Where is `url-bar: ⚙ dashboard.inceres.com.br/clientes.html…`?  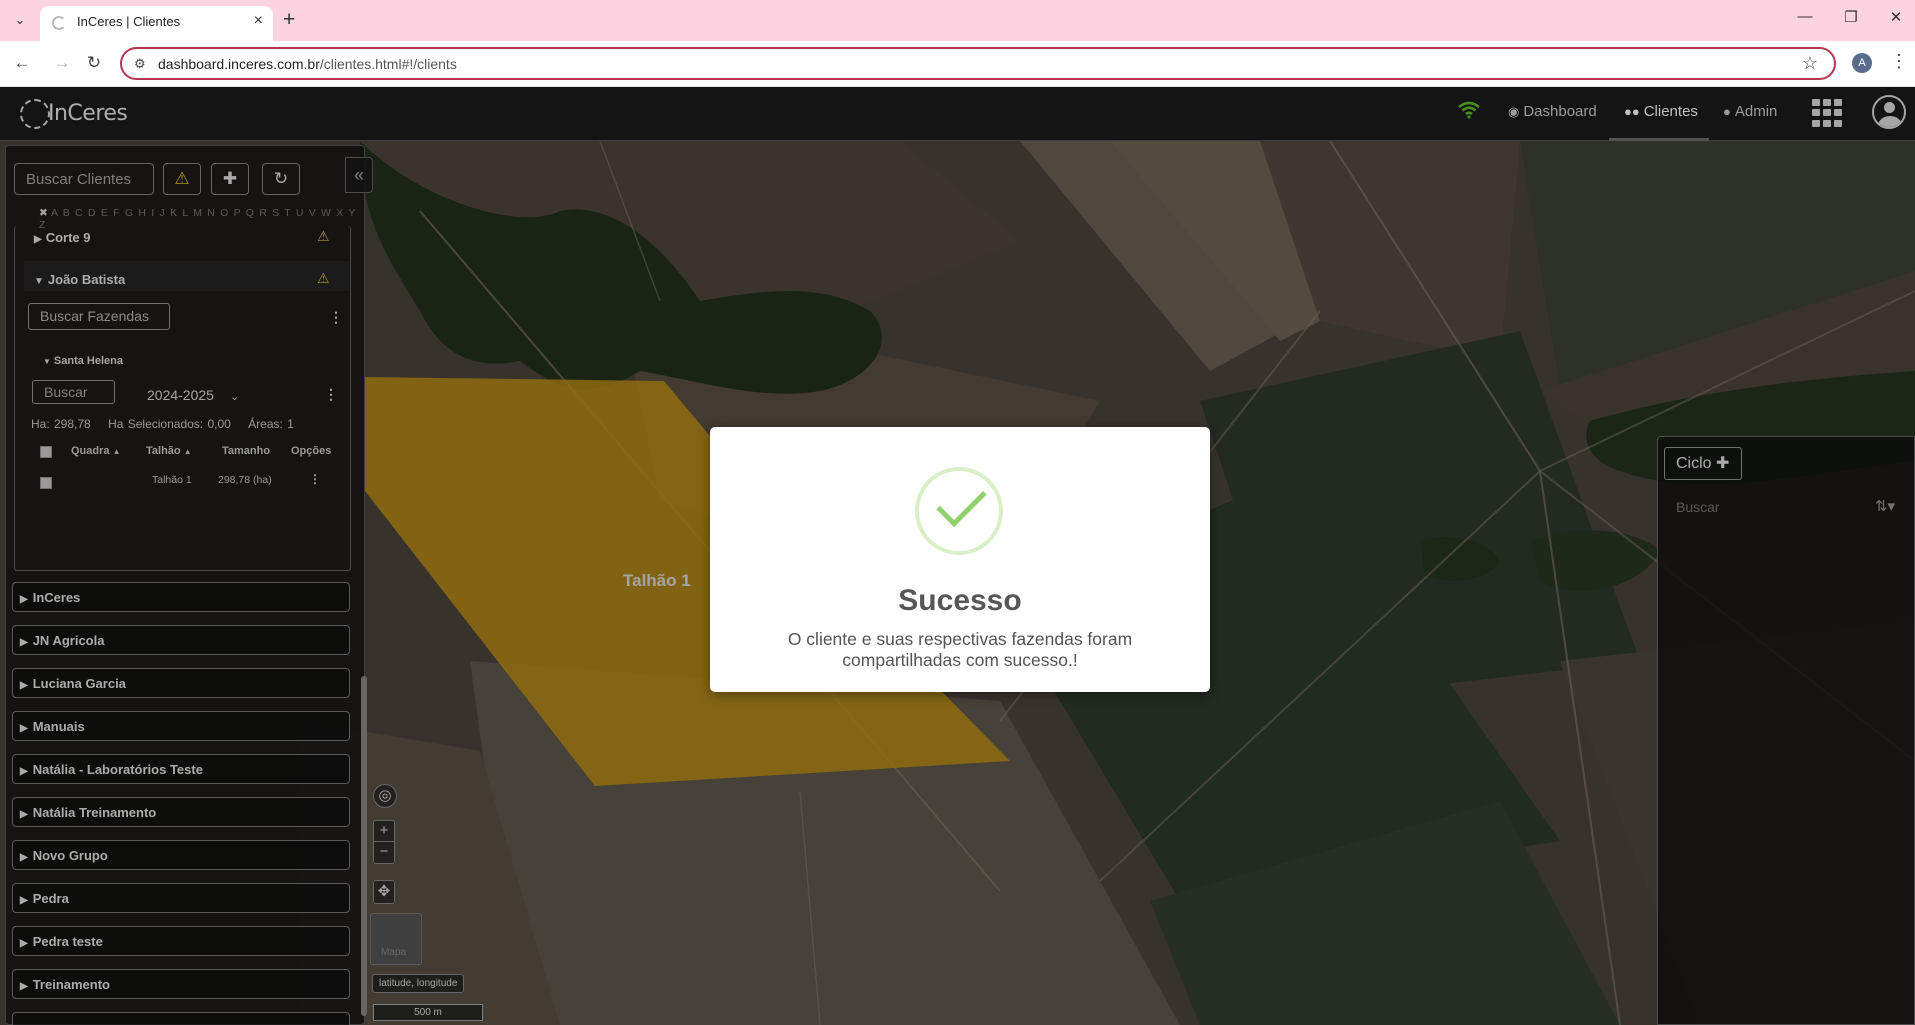 url-bar: ⚙ dashboard.inceres.com.br/clientes.html… is located at coordinates (978, 63).